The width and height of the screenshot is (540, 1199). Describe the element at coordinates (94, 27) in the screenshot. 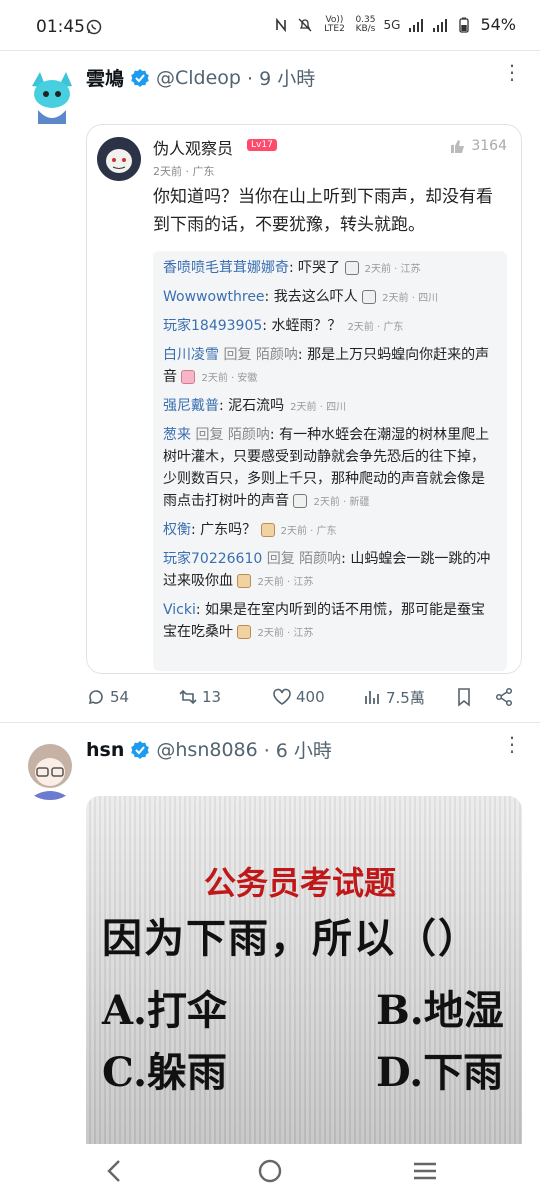

I see `whatsapp-icon` at that location.